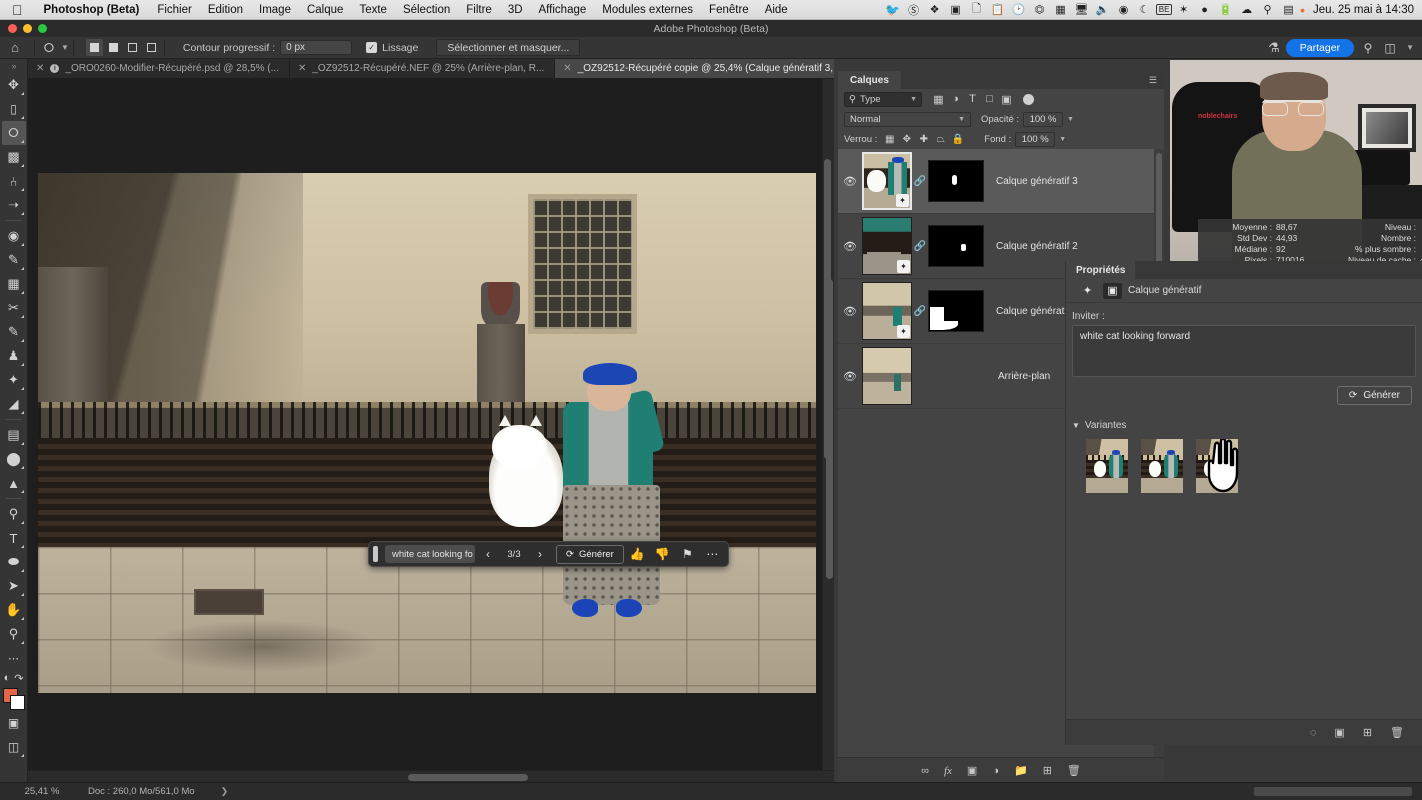 This screenshot has height=800, width=1422. I want to click on prompt-textarea: white cat looking forward, so click(1244, 351).